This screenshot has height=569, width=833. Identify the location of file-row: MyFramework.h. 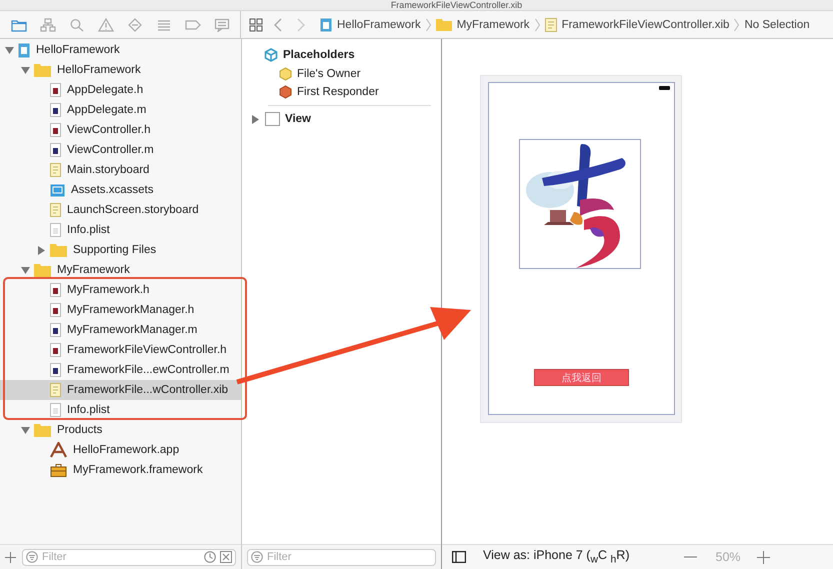
(120, 290).